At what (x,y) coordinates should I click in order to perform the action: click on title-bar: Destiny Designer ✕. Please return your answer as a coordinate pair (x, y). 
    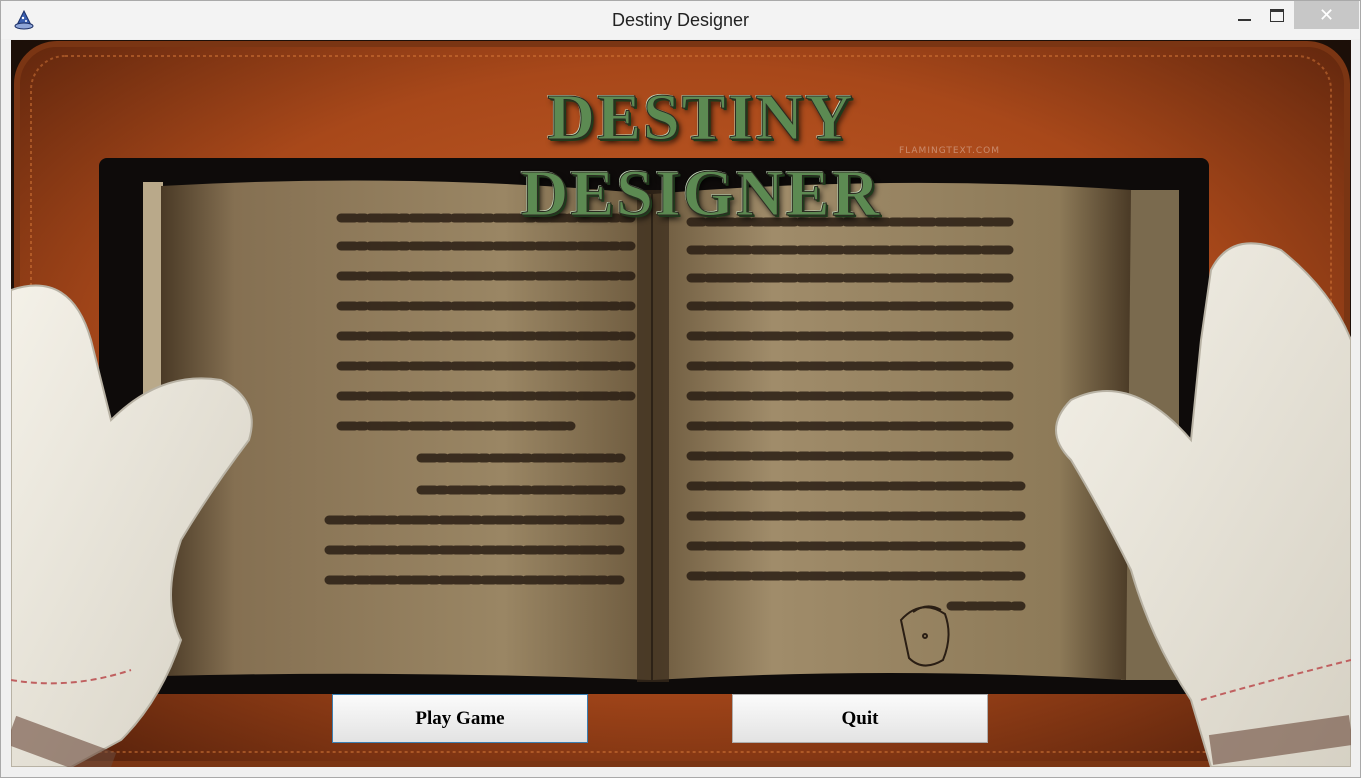
    Looking at the image, I should click on (680, 20).